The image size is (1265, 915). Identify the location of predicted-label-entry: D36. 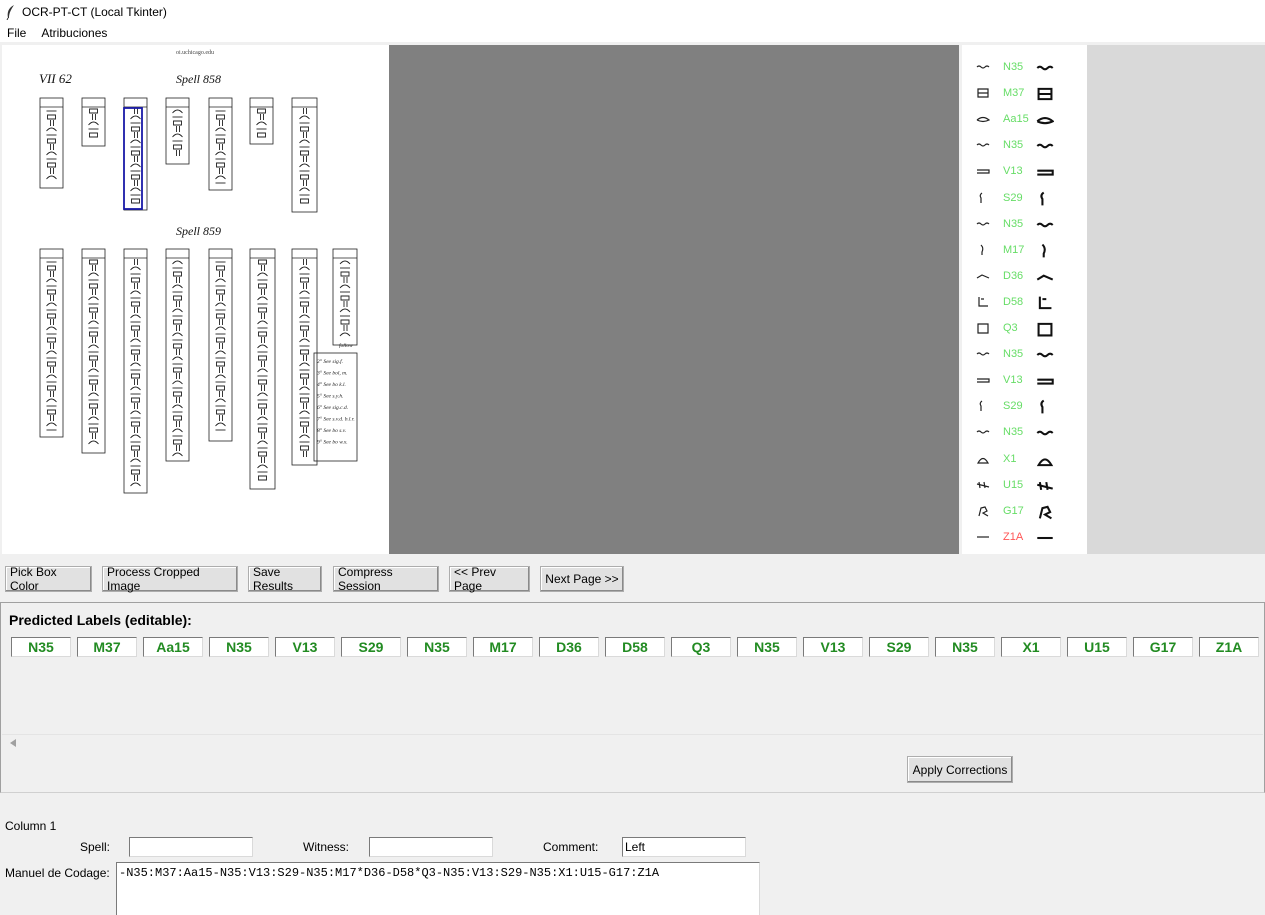
(569, 647).